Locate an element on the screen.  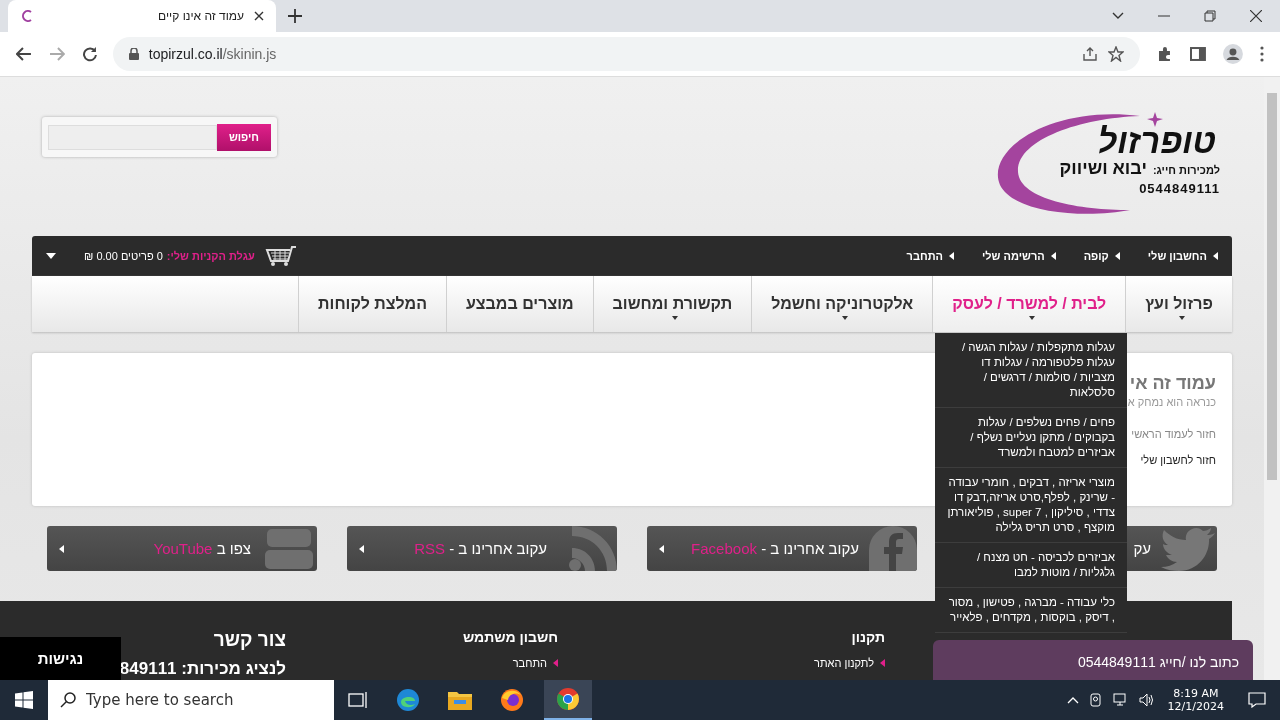
chevron-down-icon is located at coordinates (1118, 16).